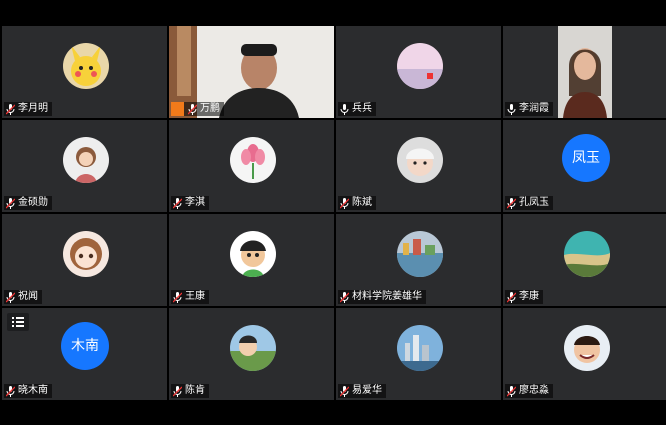  What do you see at coordinates (33, 390) in the screenshot?
I see `participant-name: 晓木南` at bounding box center [33, 390].